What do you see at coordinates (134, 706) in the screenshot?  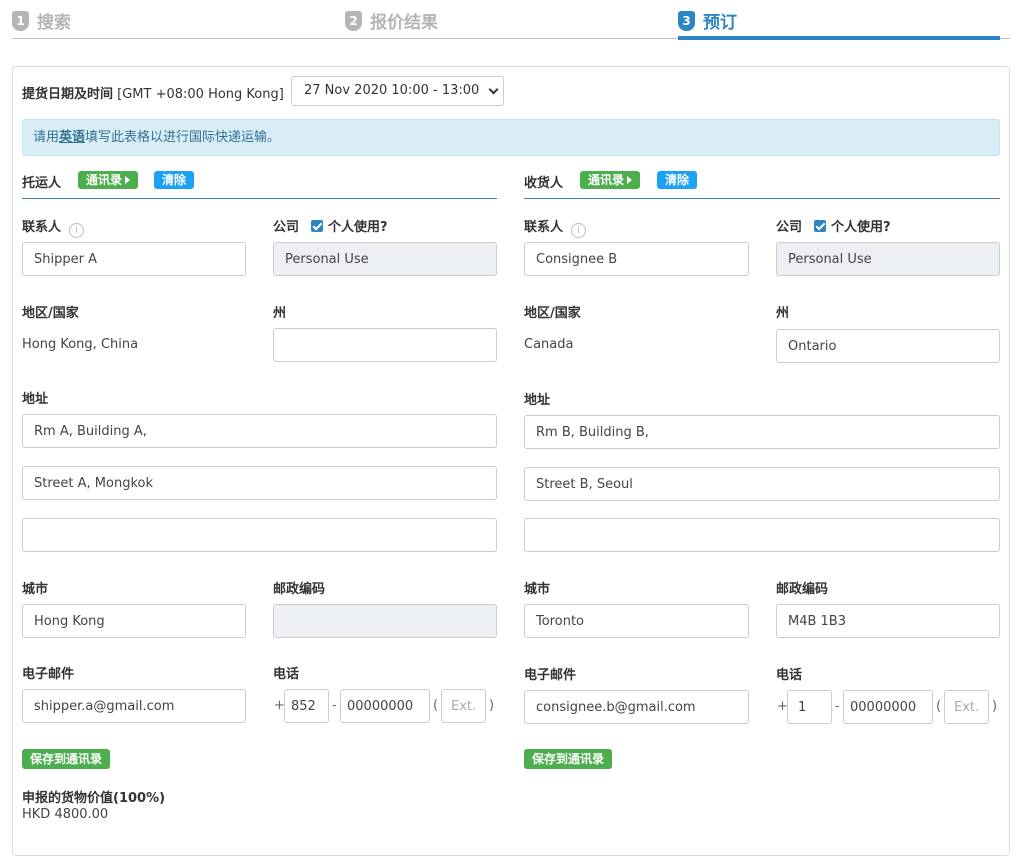 I see `shipper-email-input` at bounding box center [134, 706].